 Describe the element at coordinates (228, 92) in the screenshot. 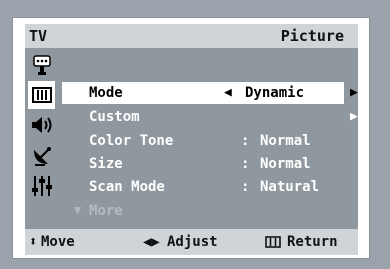

I see `arrow-left-icon: ◀` at that location.